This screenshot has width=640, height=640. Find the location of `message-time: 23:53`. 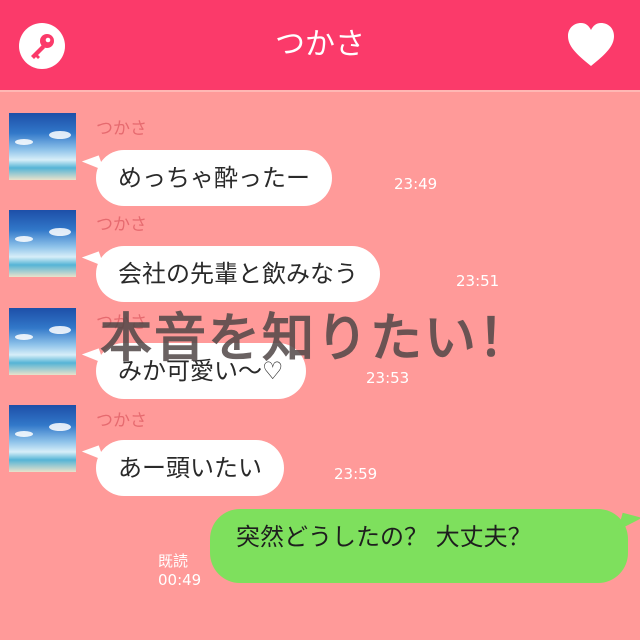

message-time: 23:53 is located at coordinates (388, 378).